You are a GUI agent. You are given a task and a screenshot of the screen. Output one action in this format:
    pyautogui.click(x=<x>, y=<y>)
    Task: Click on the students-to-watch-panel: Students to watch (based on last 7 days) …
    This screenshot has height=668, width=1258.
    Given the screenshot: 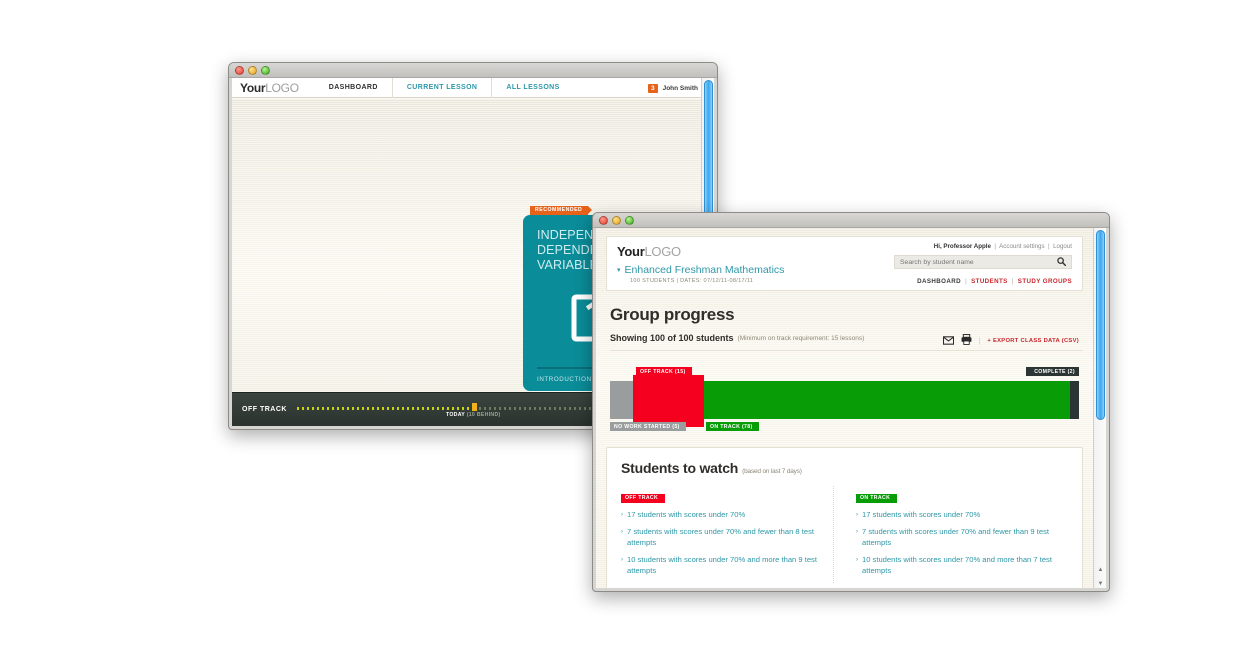 What is the action you would take?
    pyautogui.click(x=844, y=517)
    